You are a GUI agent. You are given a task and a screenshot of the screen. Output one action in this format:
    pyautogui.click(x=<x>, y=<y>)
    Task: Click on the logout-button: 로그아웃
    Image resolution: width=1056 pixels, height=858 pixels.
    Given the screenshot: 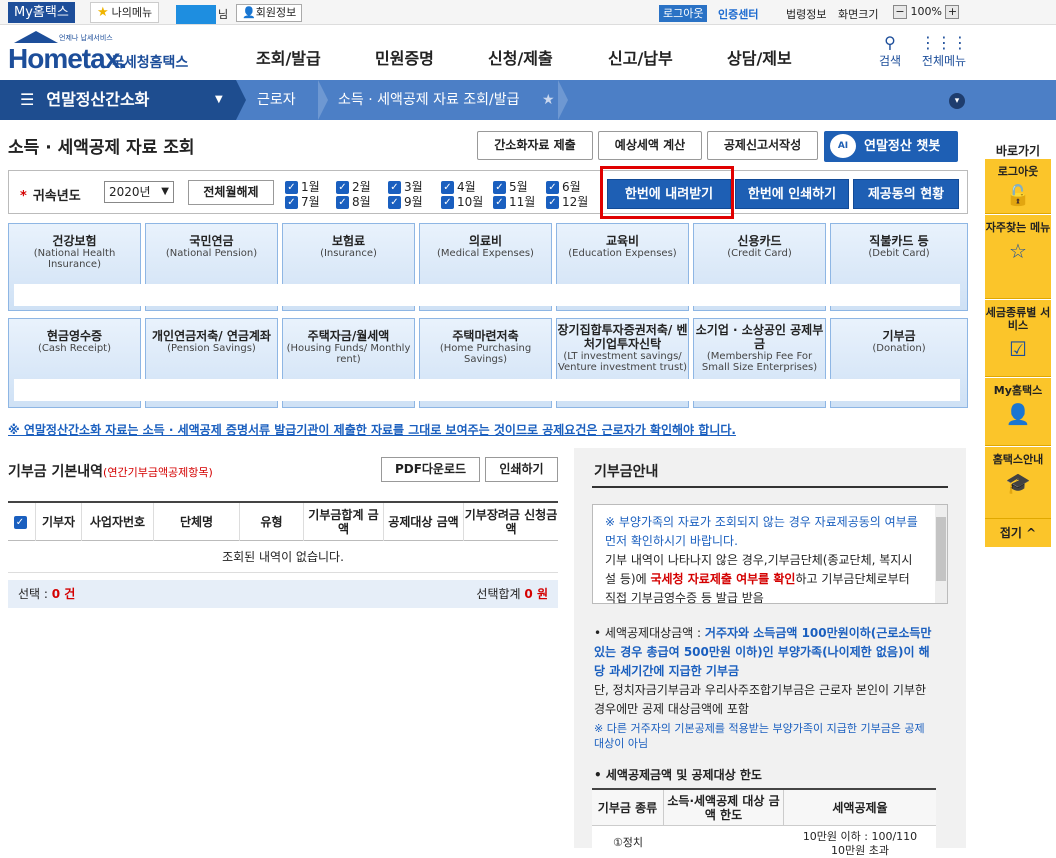 What is the action you would take?
    pyautogui.click(x=683, y=13)
    